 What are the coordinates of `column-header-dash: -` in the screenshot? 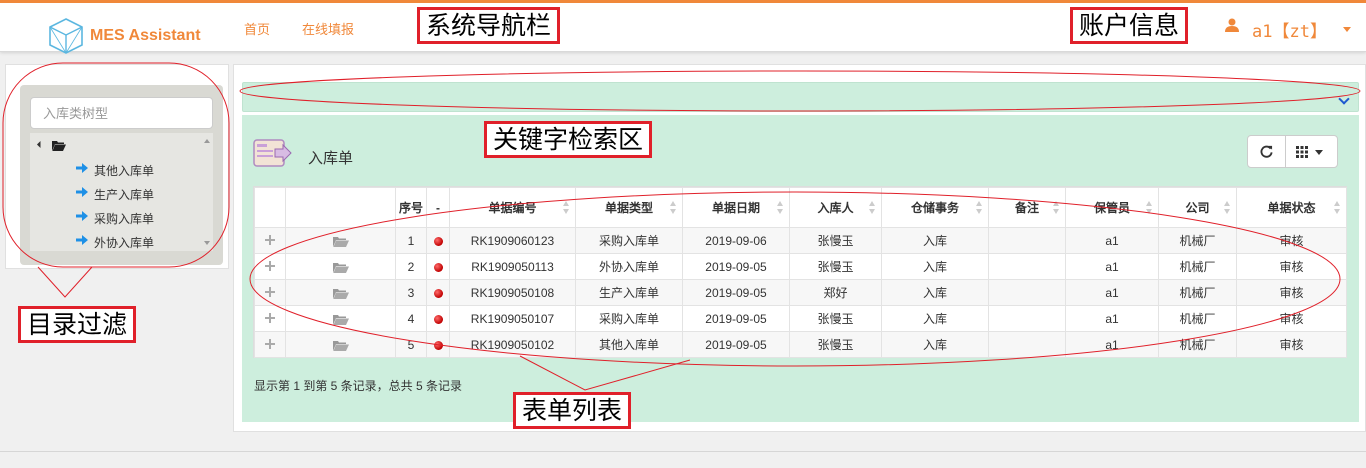 It's located at (438, 207).